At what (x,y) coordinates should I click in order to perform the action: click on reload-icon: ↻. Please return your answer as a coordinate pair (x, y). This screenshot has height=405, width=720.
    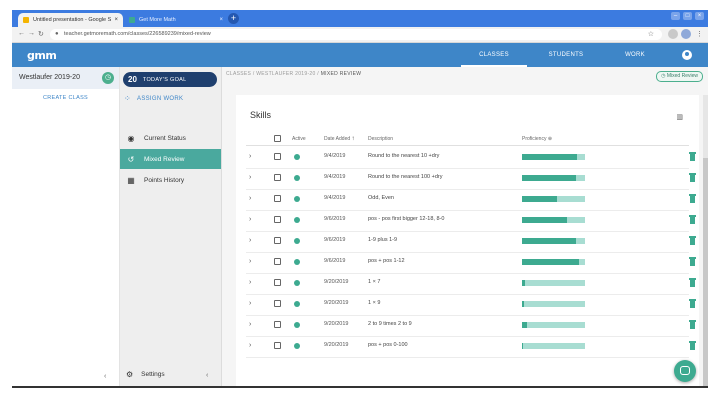
    Looking at the image, I should click on (41, 34).